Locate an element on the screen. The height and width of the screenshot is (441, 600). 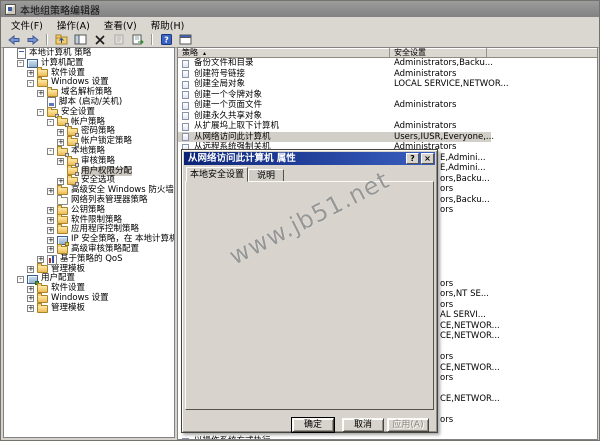
tab-local-security-setting: 本地安全设置 is located at coordinates (217, 174).